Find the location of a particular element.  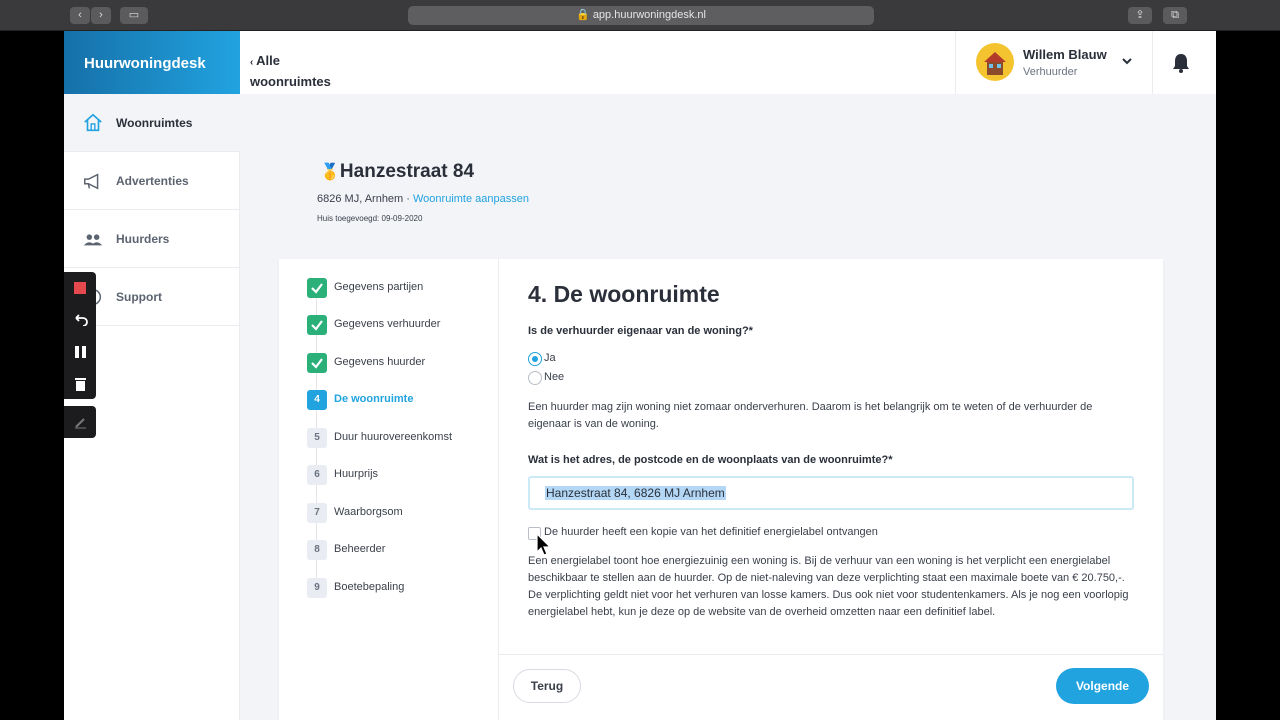

undo-icon is located at coordinates (80, 320).